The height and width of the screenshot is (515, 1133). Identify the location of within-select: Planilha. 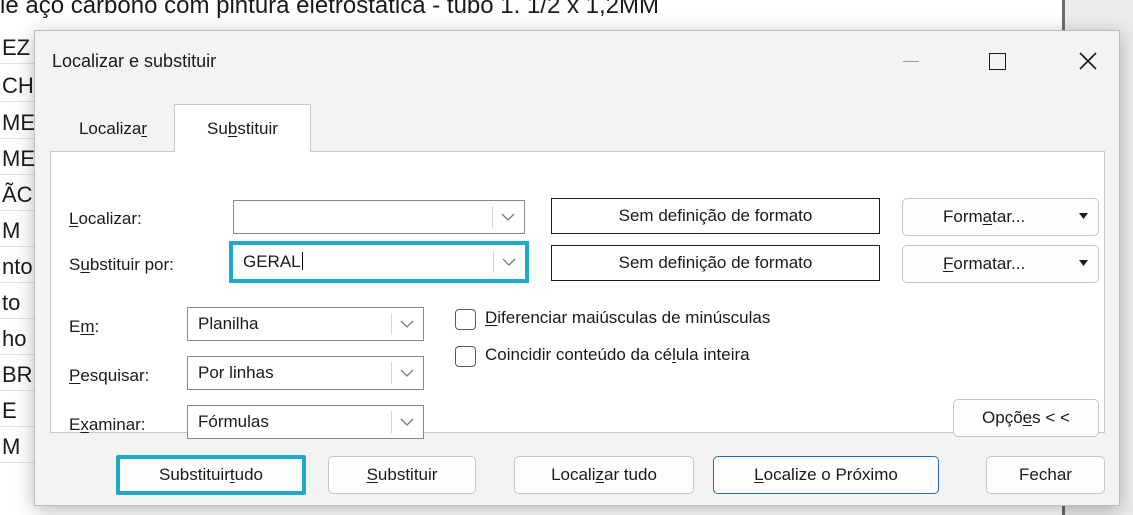
(305, 324).